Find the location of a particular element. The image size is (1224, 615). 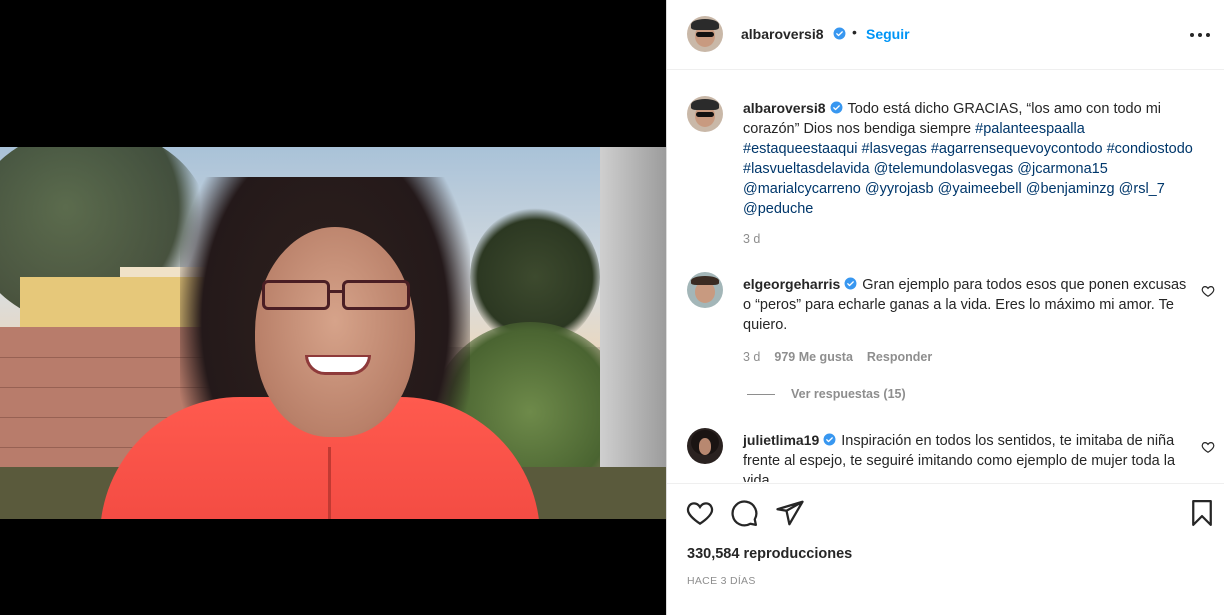

share-icon is located at coordinates (790, 513).